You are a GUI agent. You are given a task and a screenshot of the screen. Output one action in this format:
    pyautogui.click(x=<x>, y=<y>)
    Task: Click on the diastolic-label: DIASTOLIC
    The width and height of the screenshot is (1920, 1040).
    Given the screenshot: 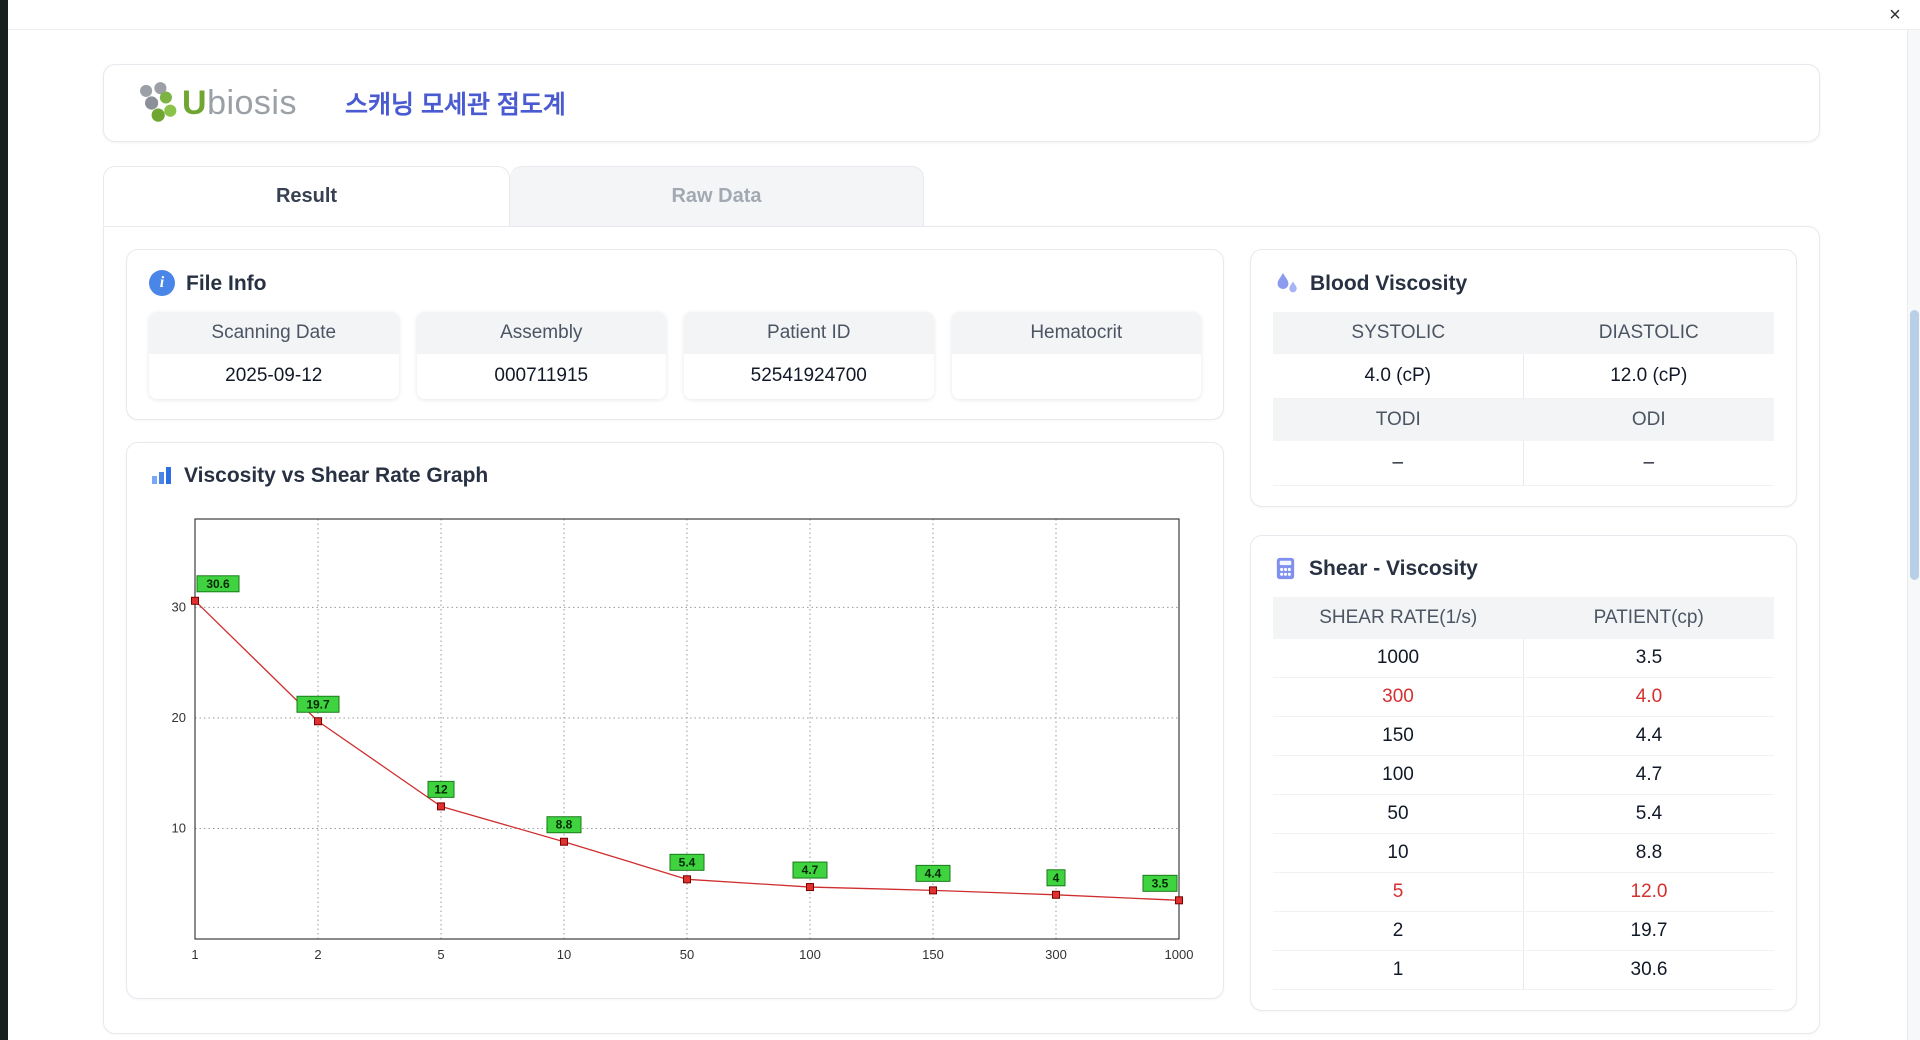 What is the action you would take?
    pyautogui.click(x=1648, y=333)
    